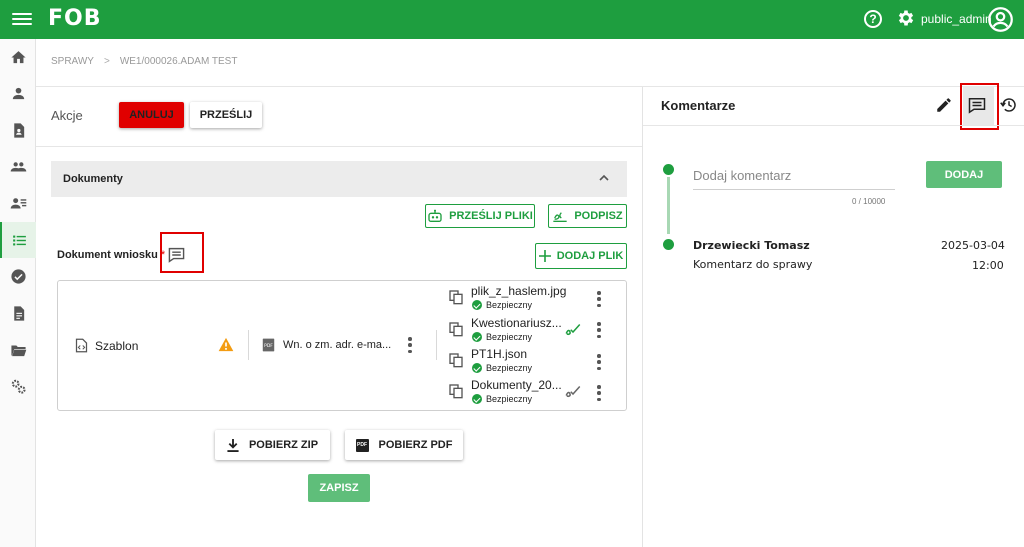  Describe the element at coordinates (944, 105) in the screenshot. I see `edit-icon` at that location.